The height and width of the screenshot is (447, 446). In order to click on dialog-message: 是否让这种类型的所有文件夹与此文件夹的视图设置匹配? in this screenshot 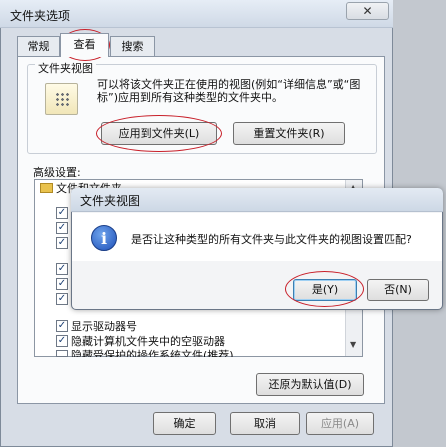, I will do `click(271, 239)`.